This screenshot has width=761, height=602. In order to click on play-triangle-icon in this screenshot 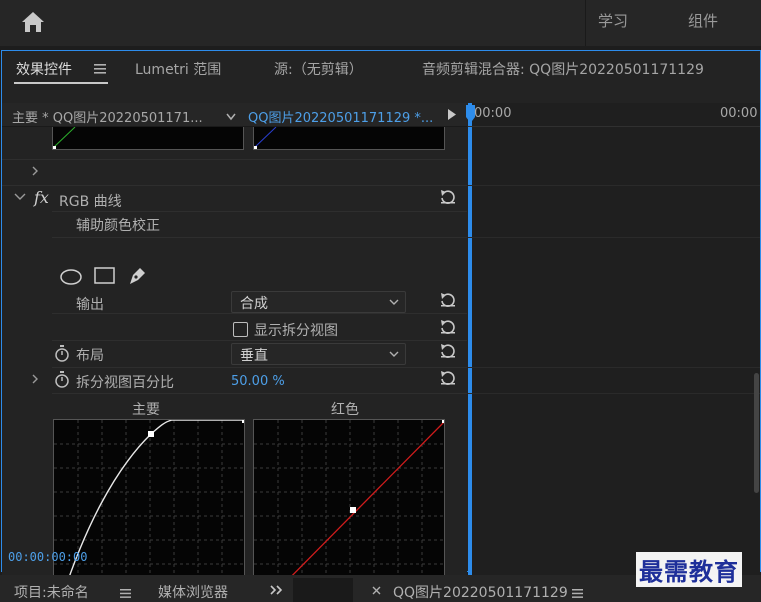, I will do `click(452, 114)`.